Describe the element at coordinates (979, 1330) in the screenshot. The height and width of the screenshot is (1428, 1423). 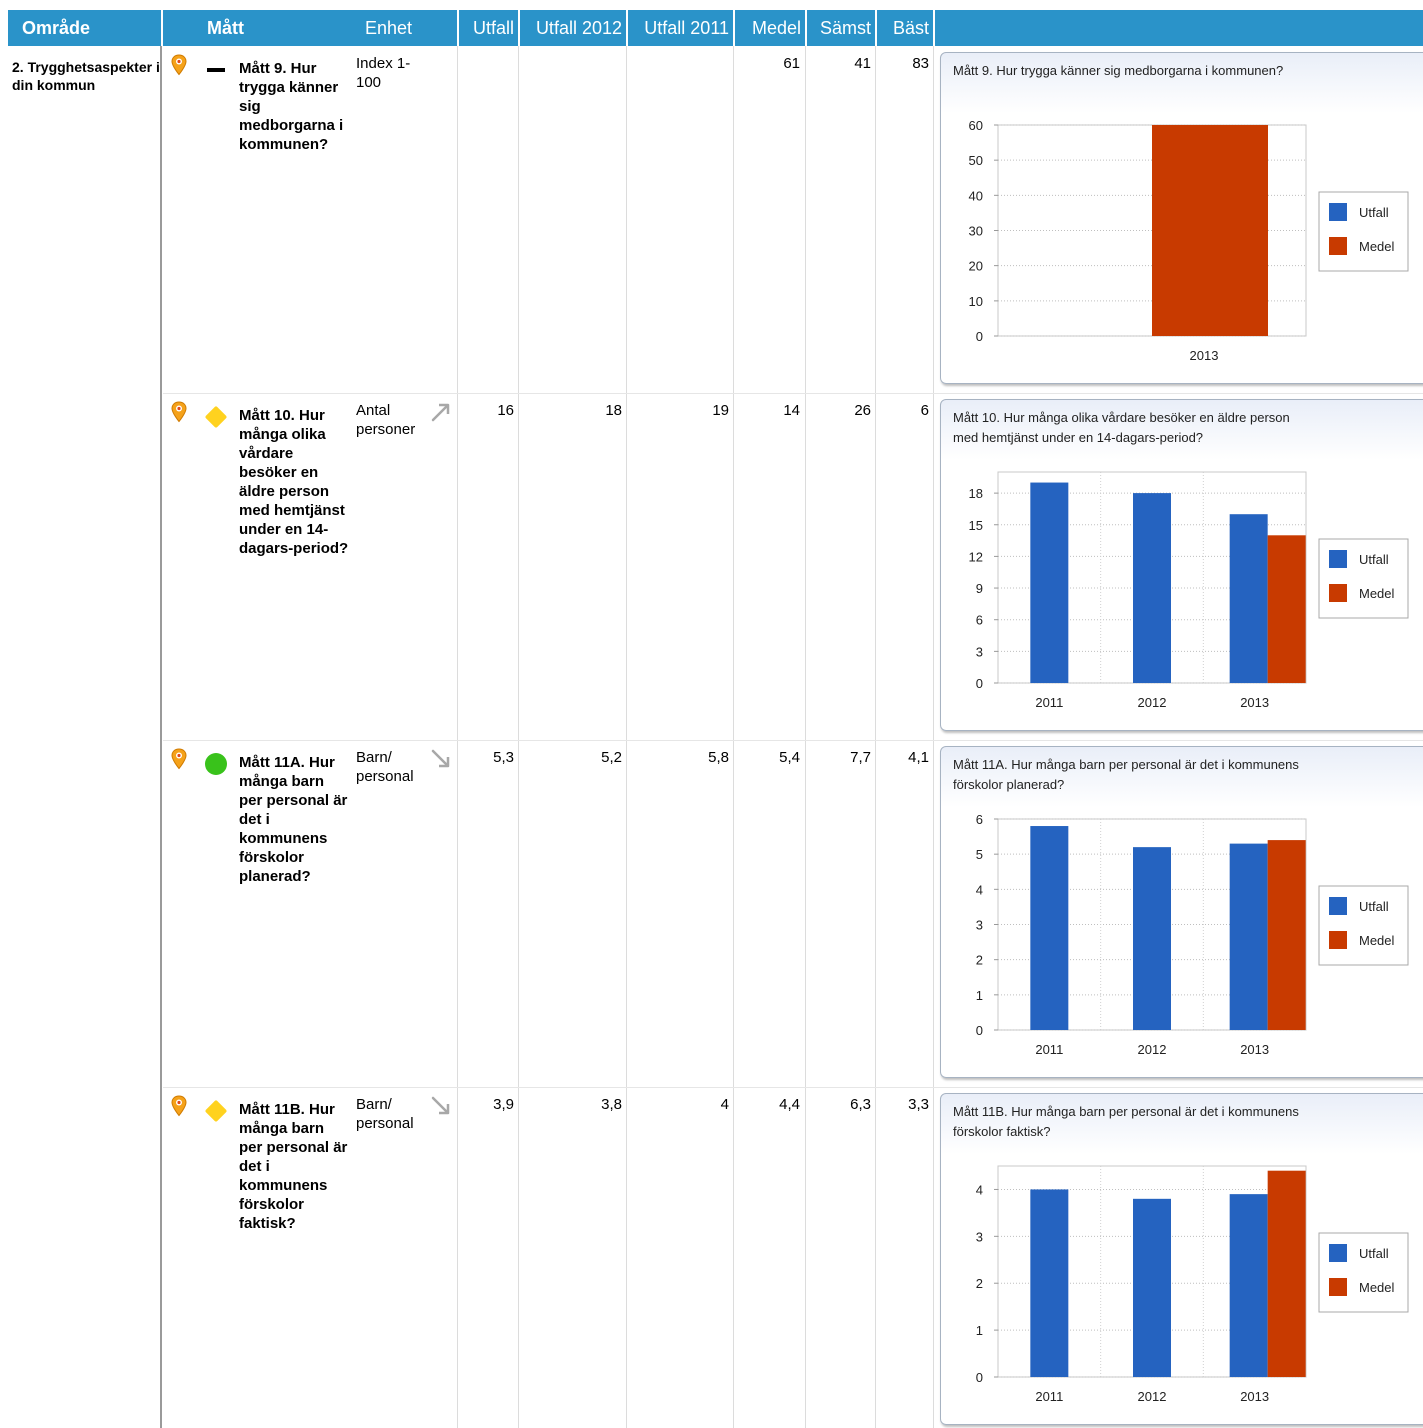
I see `y-tick-label: 1` at that location.